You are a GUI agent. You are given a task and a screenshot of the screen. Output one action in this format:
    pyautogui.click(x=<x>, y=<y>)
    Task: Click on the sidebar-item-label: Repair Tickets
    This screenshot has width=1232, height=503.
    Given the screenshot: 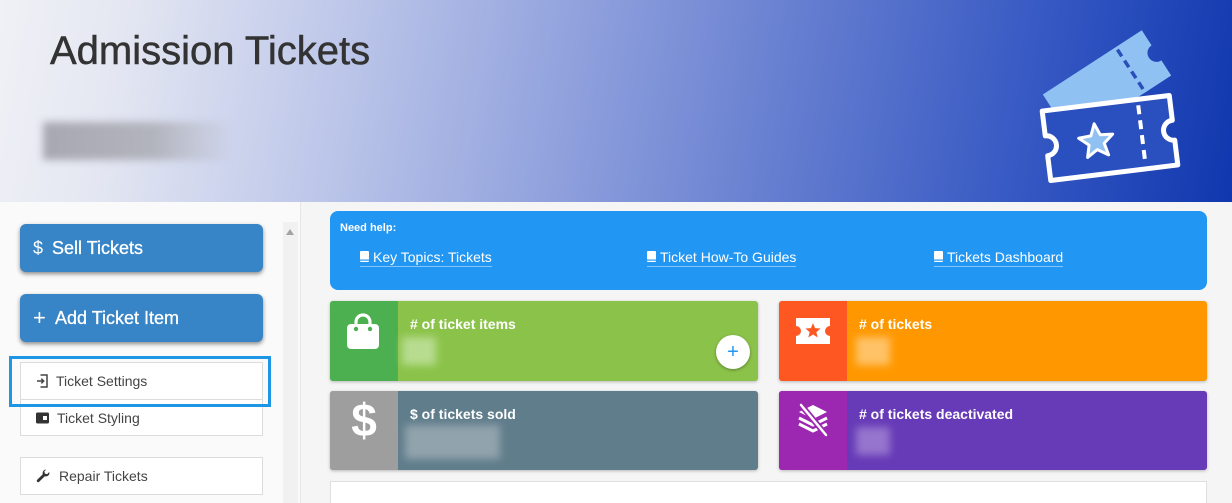 What is the action you would take?
    pyautogui.click(x=103, y=476)
    